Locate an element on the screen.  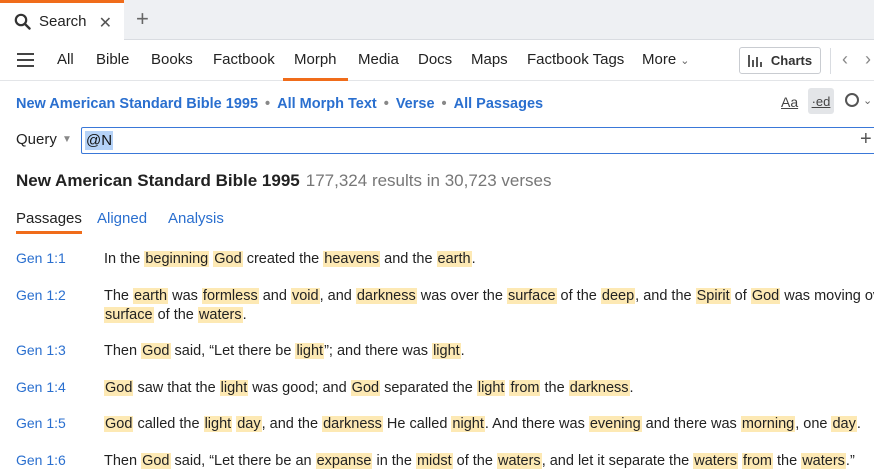
query-value: @N is located at coordinates (99, 140).